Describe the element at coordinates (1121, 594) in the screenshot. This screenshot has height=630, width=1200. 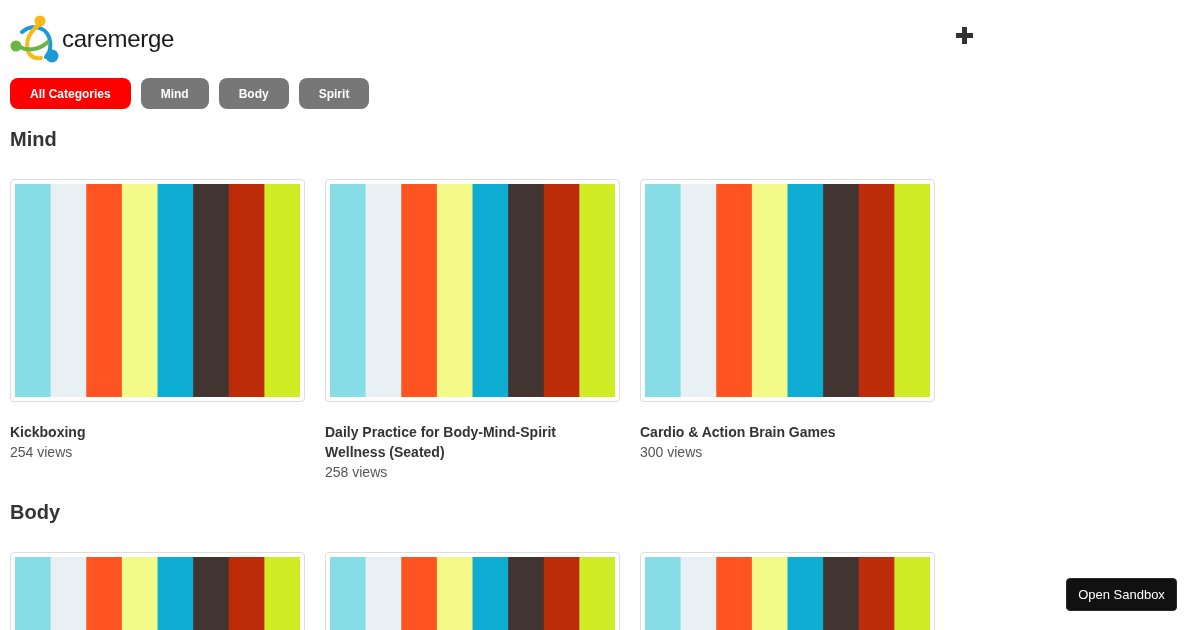
I see `open-sandbox-button: Open Sandbox` at that location.